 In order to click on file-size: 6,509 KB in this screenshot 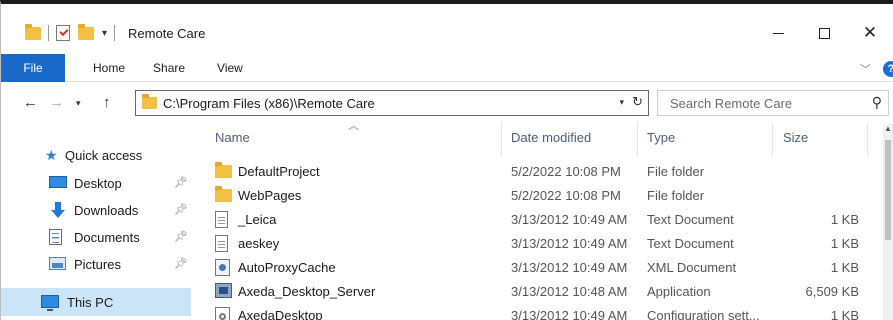, I will do `click(832, 291)`.